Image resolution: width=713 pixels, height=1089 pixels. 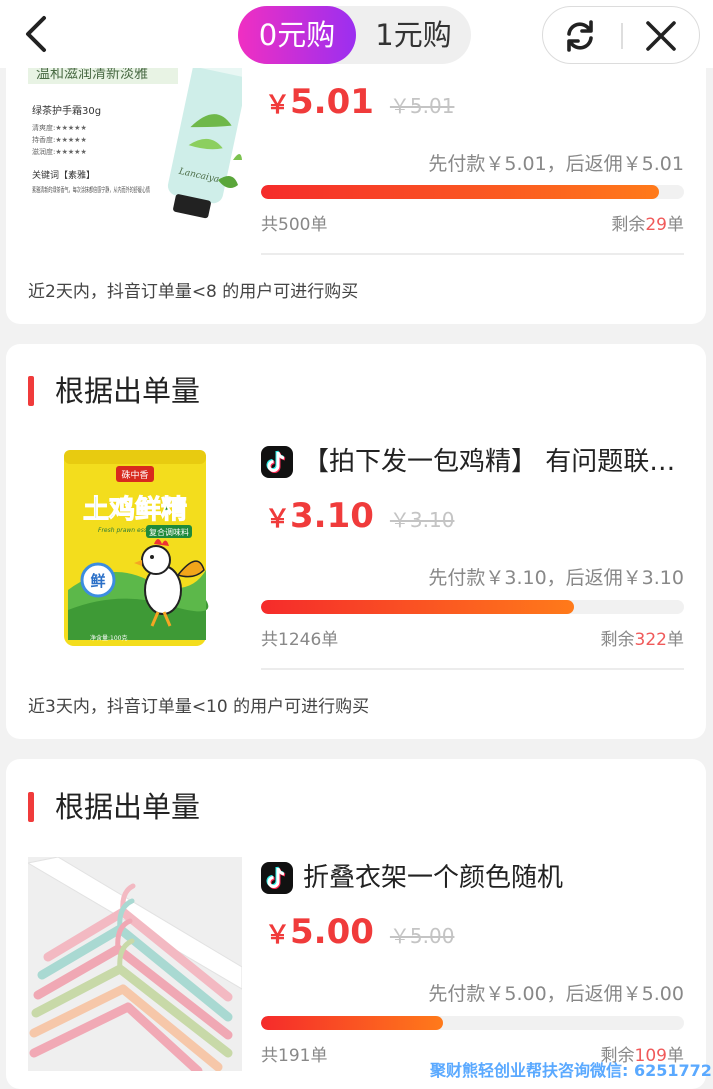 What do you see at coordinates (63, 175) in the screenshot?
I see `image-keyword-title: 关键词【素雅】` at bounding box center [63, 175].